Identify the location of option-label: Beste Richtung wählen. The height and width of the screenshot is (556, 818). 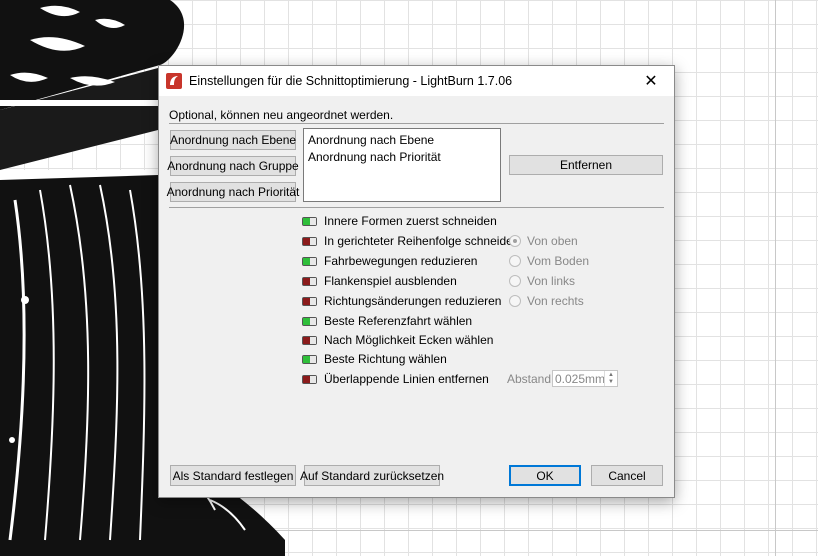
(385, 359).